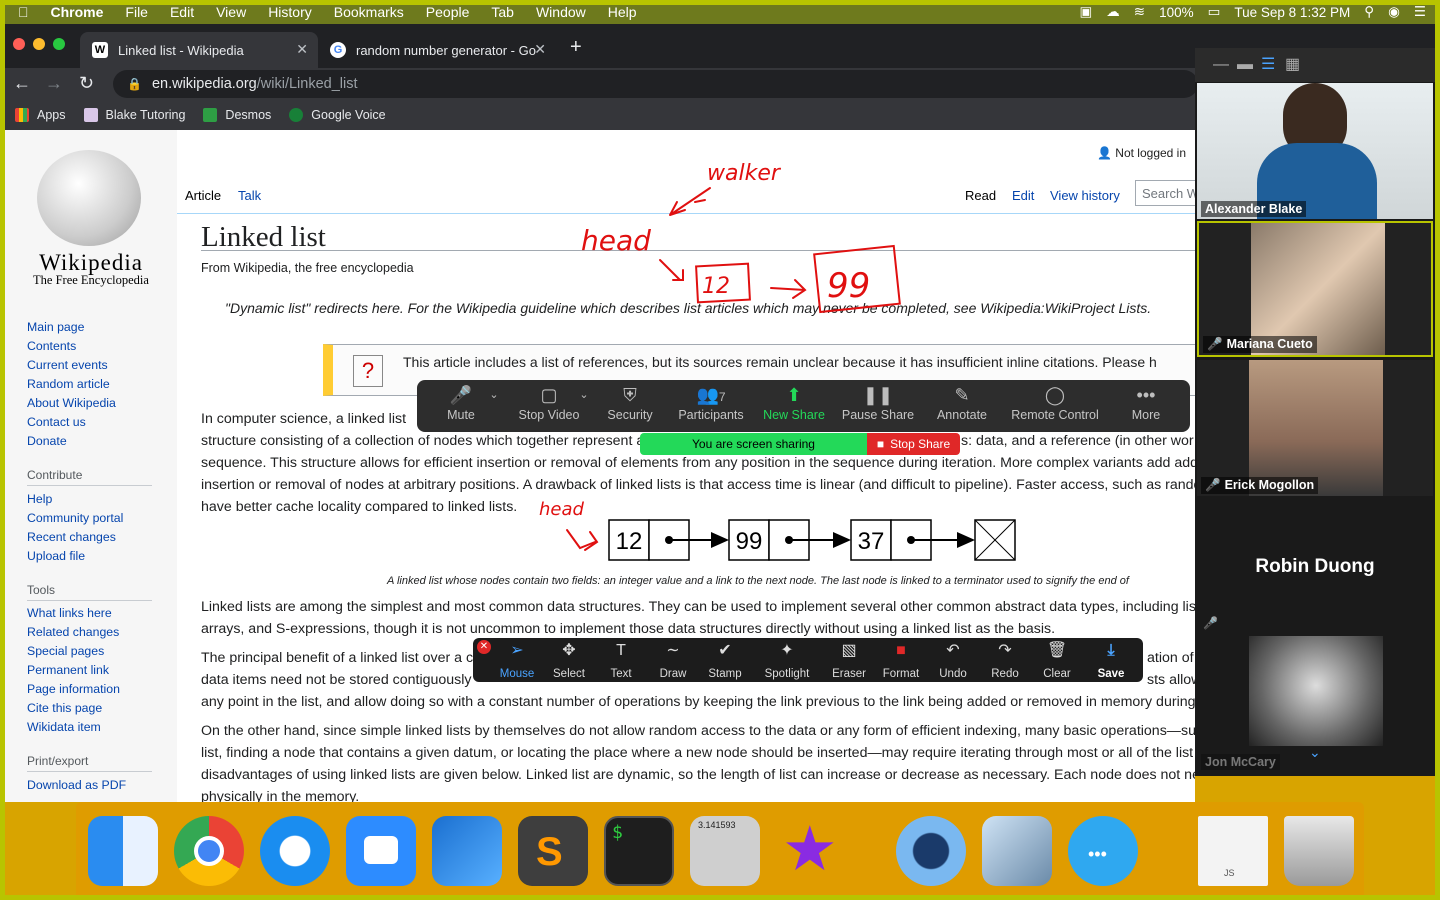 This screenshot has height=900, width=1440. Describe the element at coordinates (136, 12) in the screenshot. I see `menu-file: File` at that location.